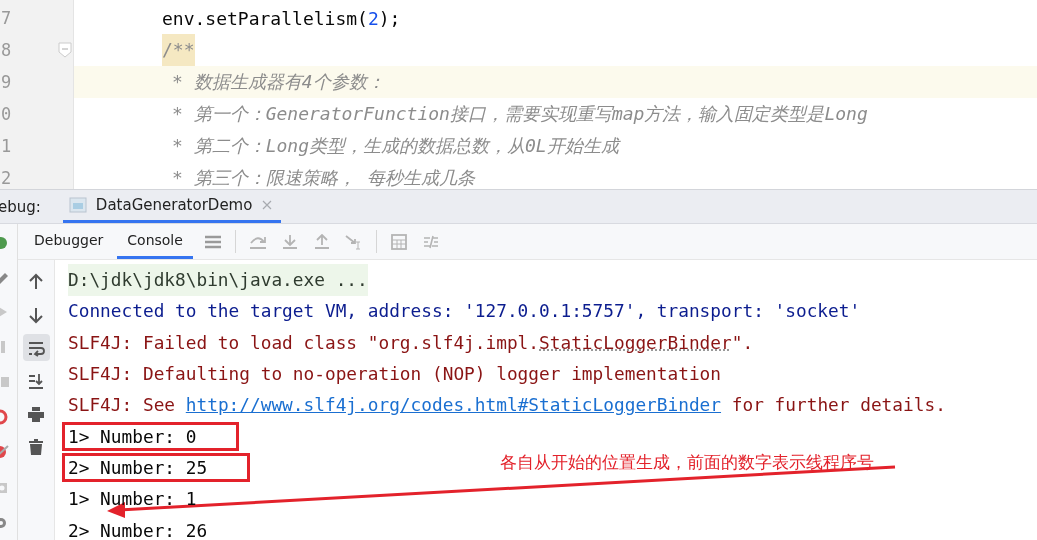 This screenshot has height=540, width=1037. I want to click on soft-wrap-icon, so click(36, 347).